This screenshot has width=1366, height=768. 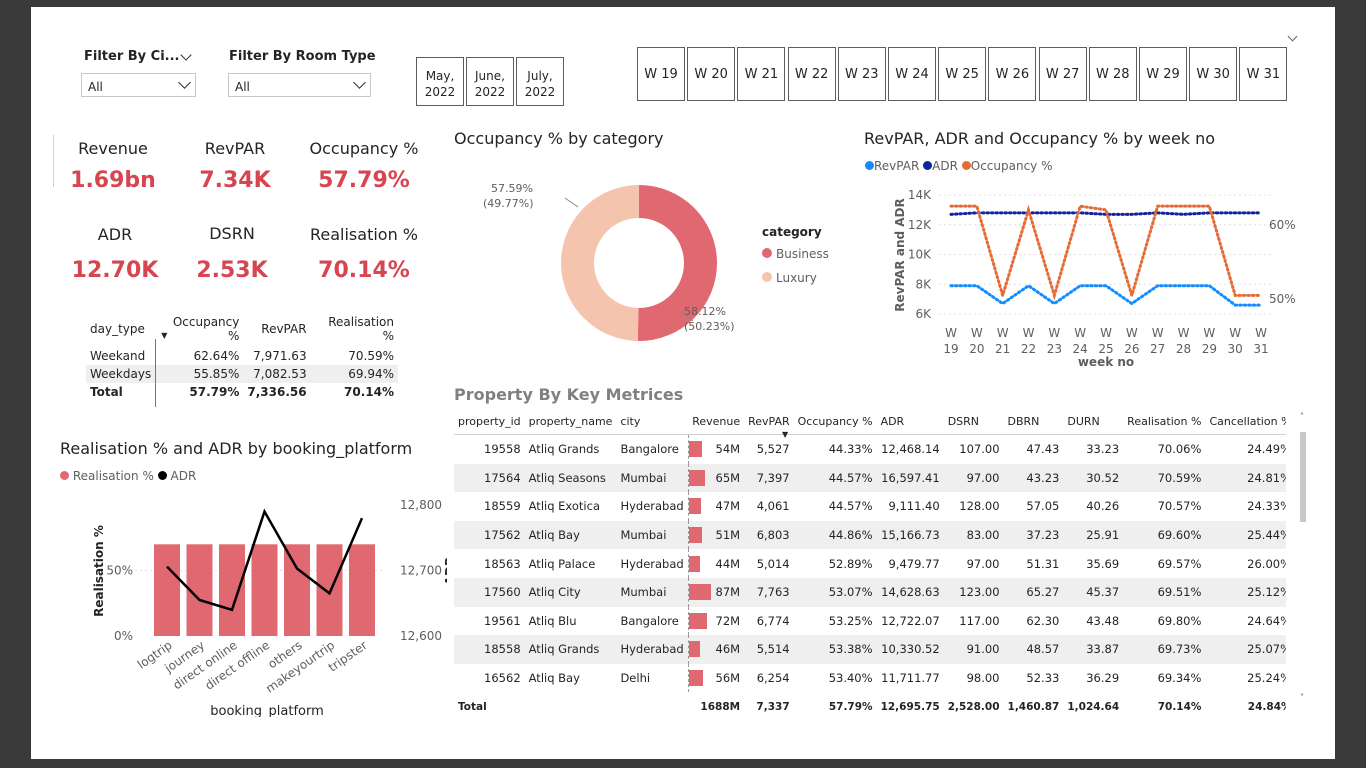 I want to click on kpi-realisation-label: Realisation %, so click(x=363, y=234).